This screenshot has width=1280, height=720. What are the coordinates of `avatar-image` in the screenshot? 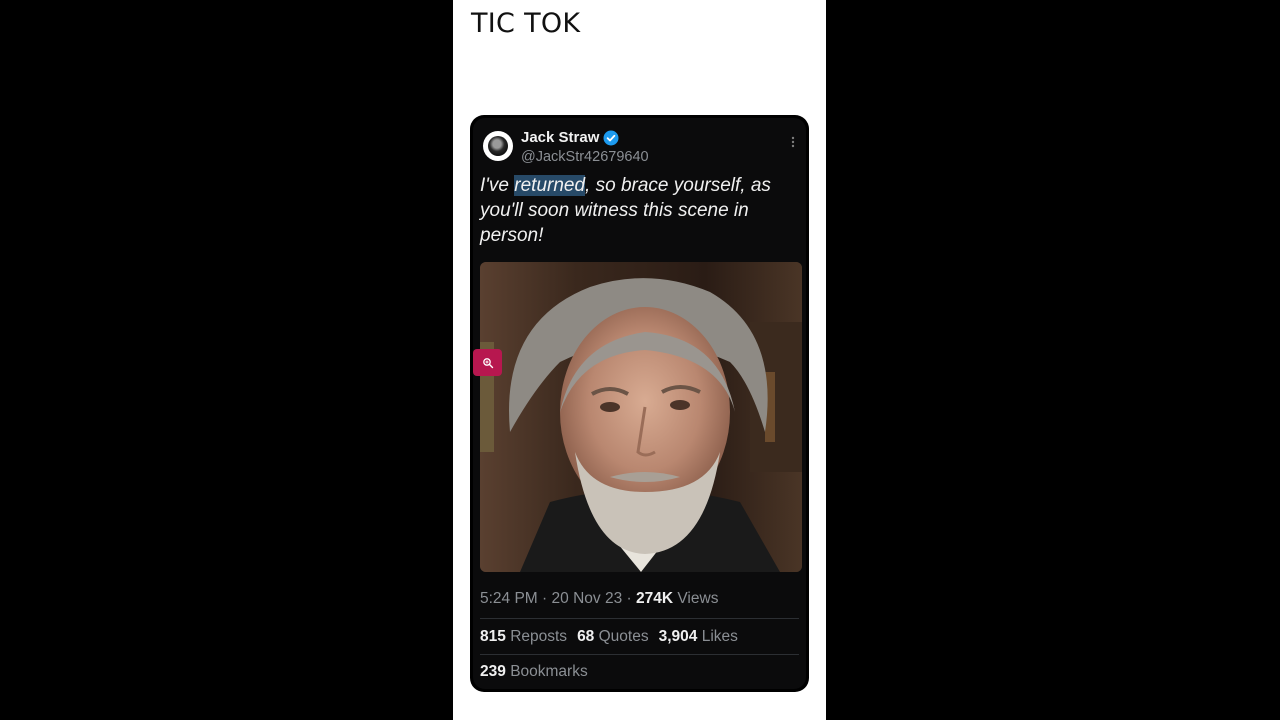 It's located at (498, 146).